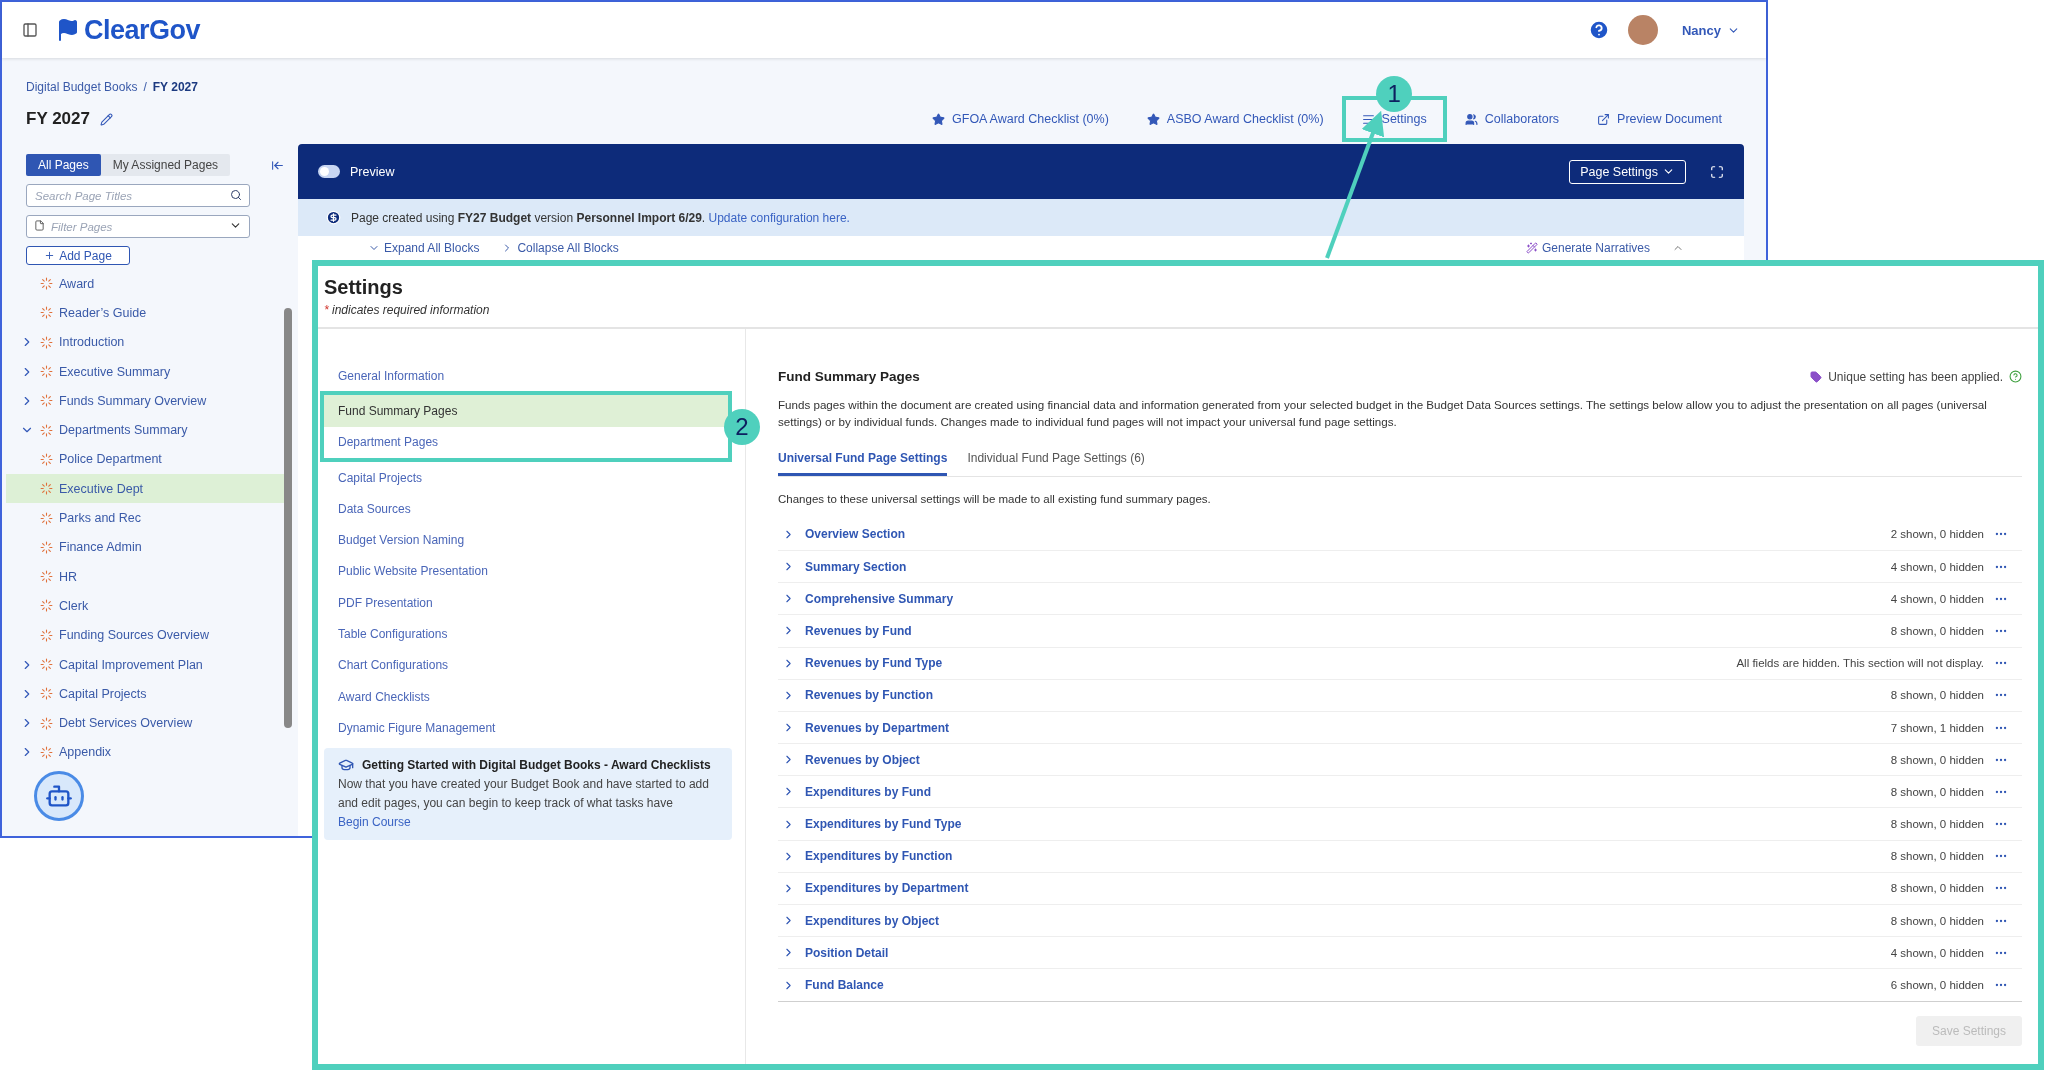 Image resolution: width=2048 pixels, height=1074 pixels. What do you see at coordinates (526, 376) in the screenshot?
I see `settings-nav-item: General Information` at bounding box center [526, 376].